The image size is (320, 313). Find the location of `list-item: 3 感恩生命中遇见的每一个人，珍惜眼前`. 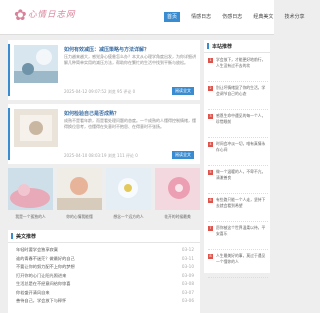

list-item: 3 感恩生命中遇见的每一个人，珍惜眼前 is located at coordinates (238, 125).